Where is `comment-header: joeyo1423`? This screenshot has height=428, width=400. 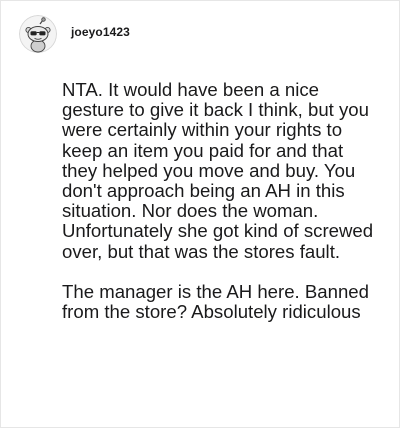 comment-header: joeyo1423 is located at coordinates (74, 34).